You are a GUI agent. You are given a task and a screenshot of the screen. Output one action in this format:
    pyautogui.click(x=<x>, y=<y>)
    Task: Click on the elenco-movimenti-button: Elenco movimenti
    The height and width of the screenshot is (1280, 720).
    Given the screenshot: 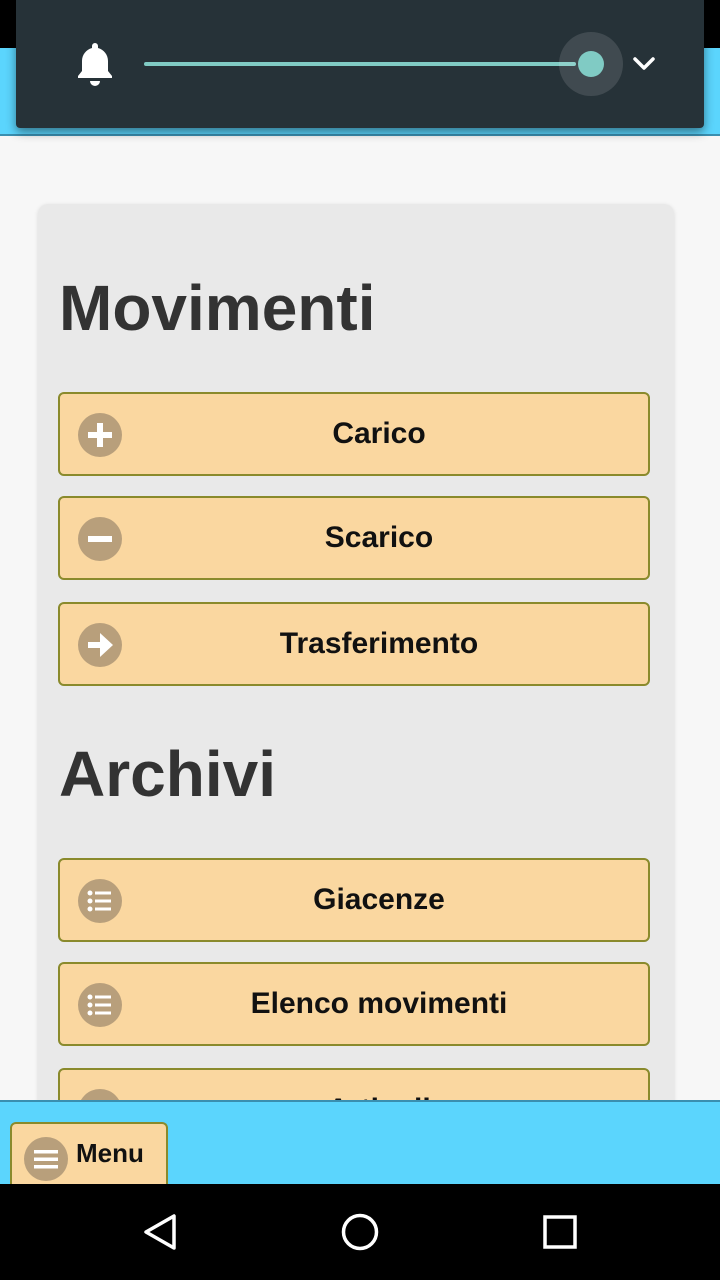 What is the action you would take?
    pyautogui.click(x=354, y=1004)
    